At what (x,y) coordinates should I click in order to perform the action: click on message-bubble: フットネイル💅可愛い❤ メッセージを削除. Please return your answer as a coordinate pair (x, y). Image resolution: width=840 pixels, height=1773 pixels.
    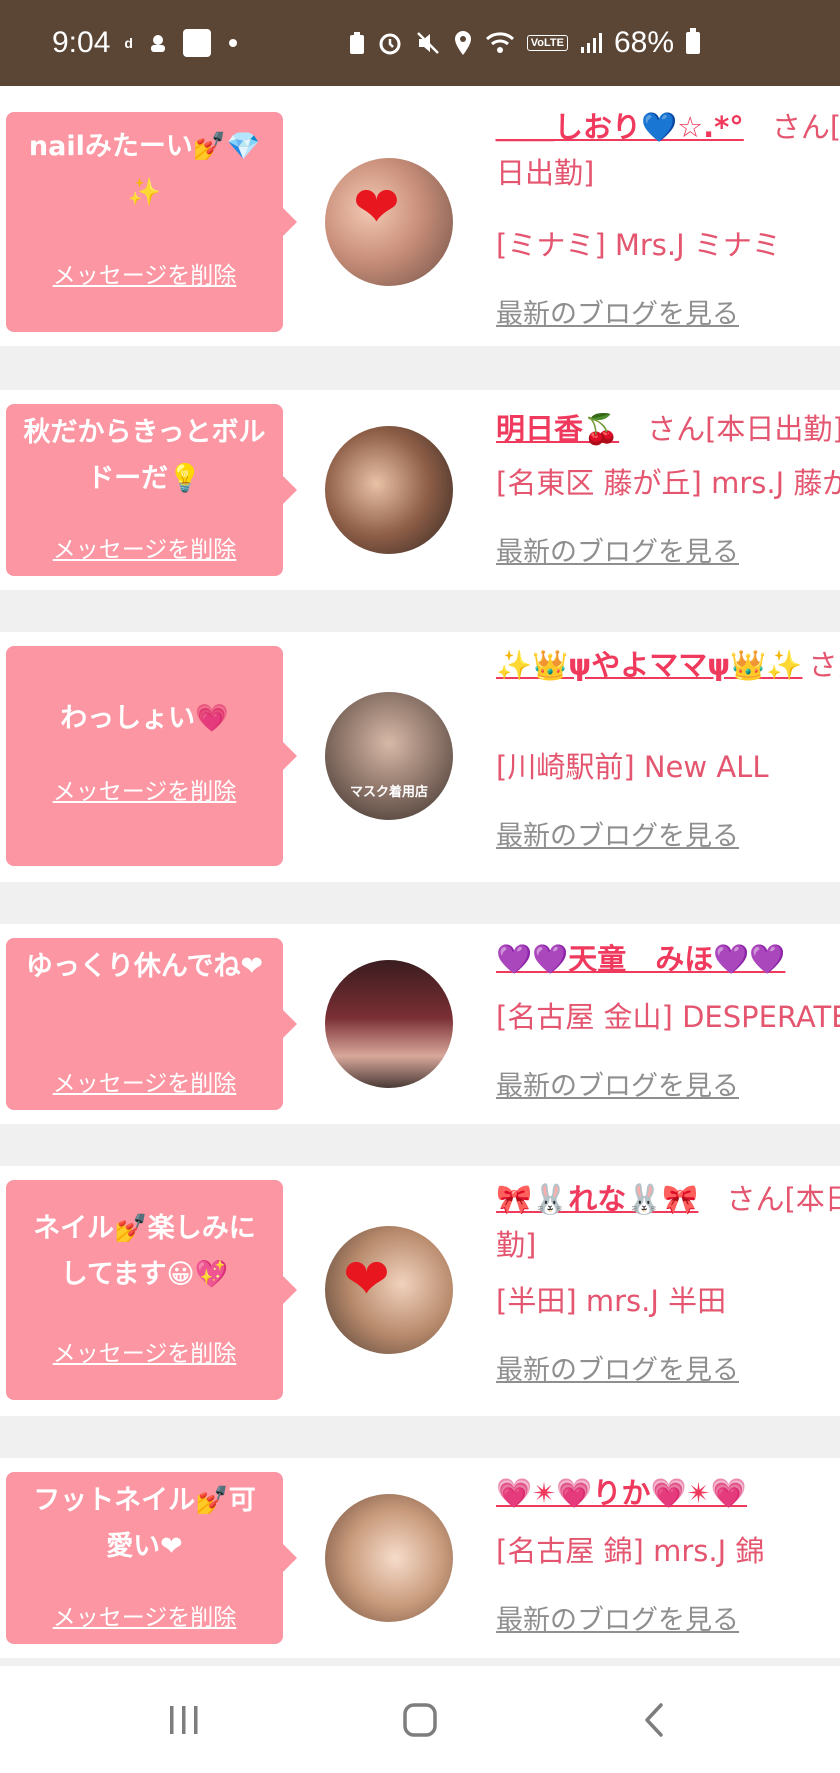
    Looking at the image, I should click on (151, 1558).